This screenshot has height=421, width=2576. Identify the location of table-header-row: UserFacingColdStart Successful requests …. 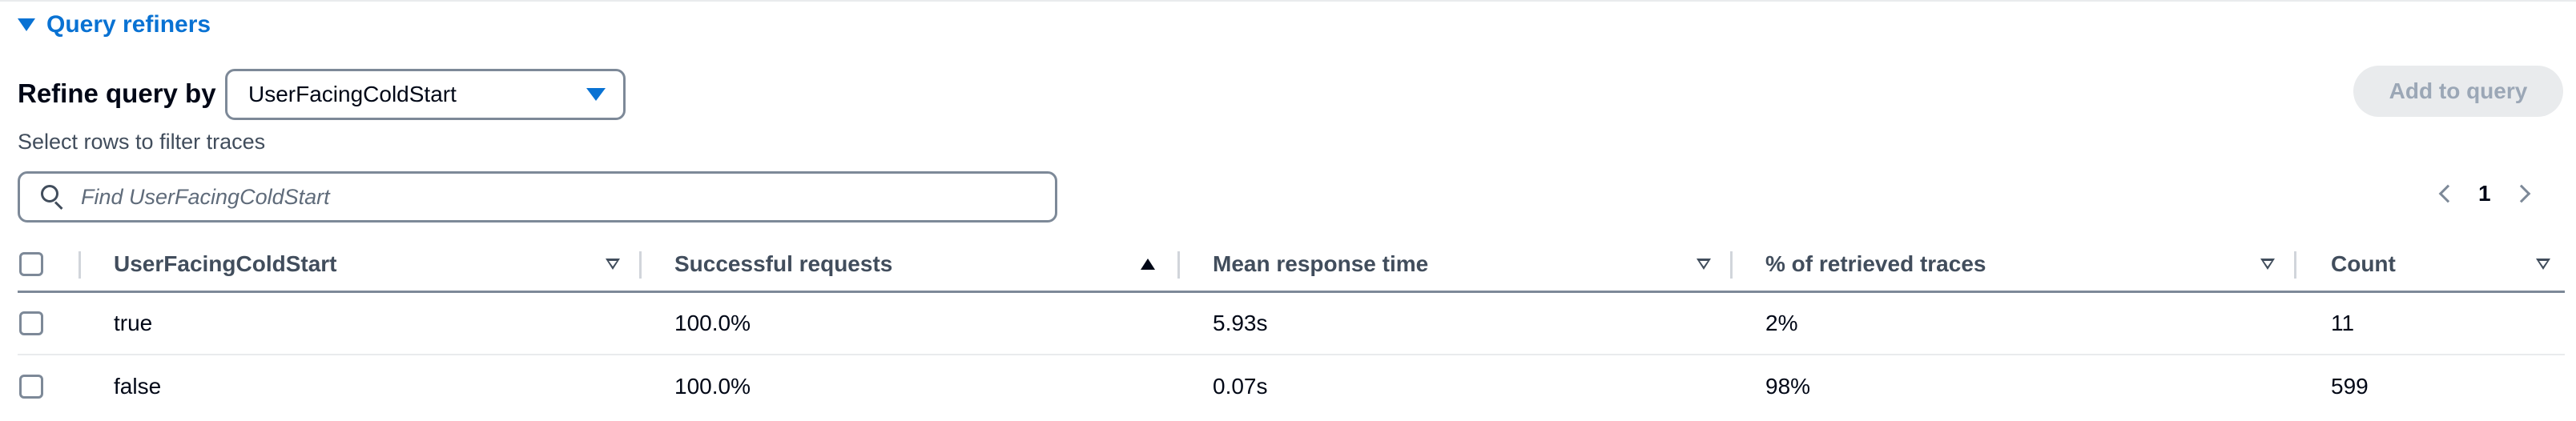
(1291, 265).